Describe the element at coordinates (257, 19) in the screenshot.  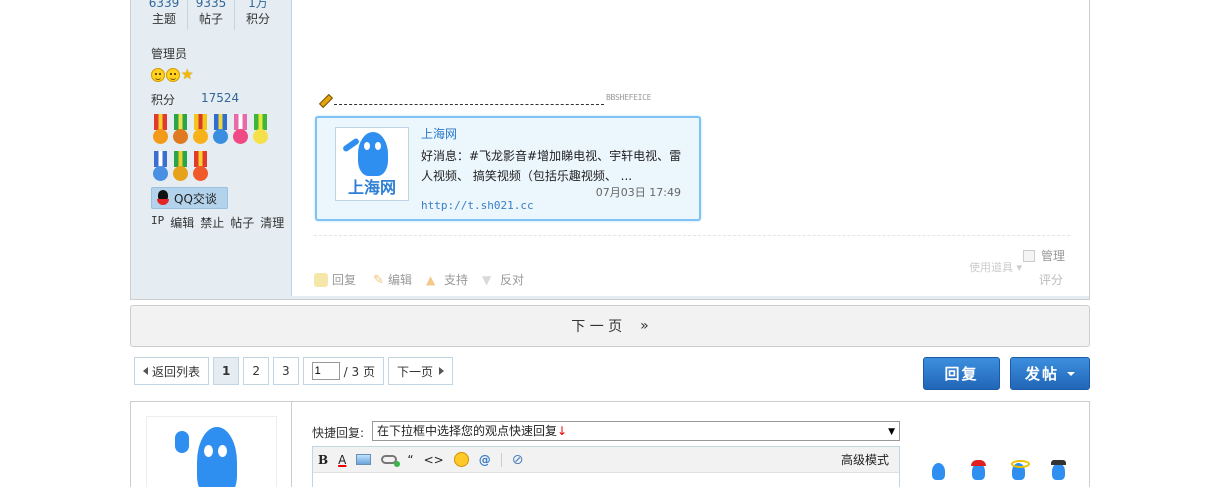
I see `stat-label: 积分` at that location.